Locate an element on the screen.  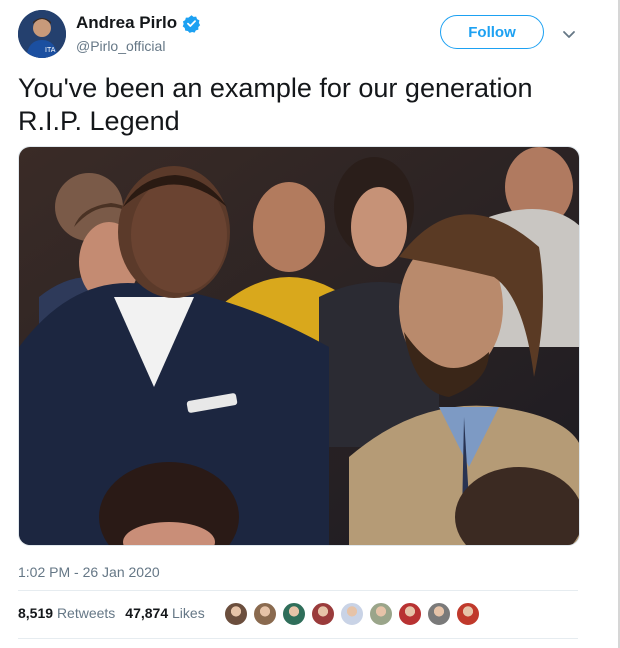
avatar-image: ITA is located at coordinates (42, 34).